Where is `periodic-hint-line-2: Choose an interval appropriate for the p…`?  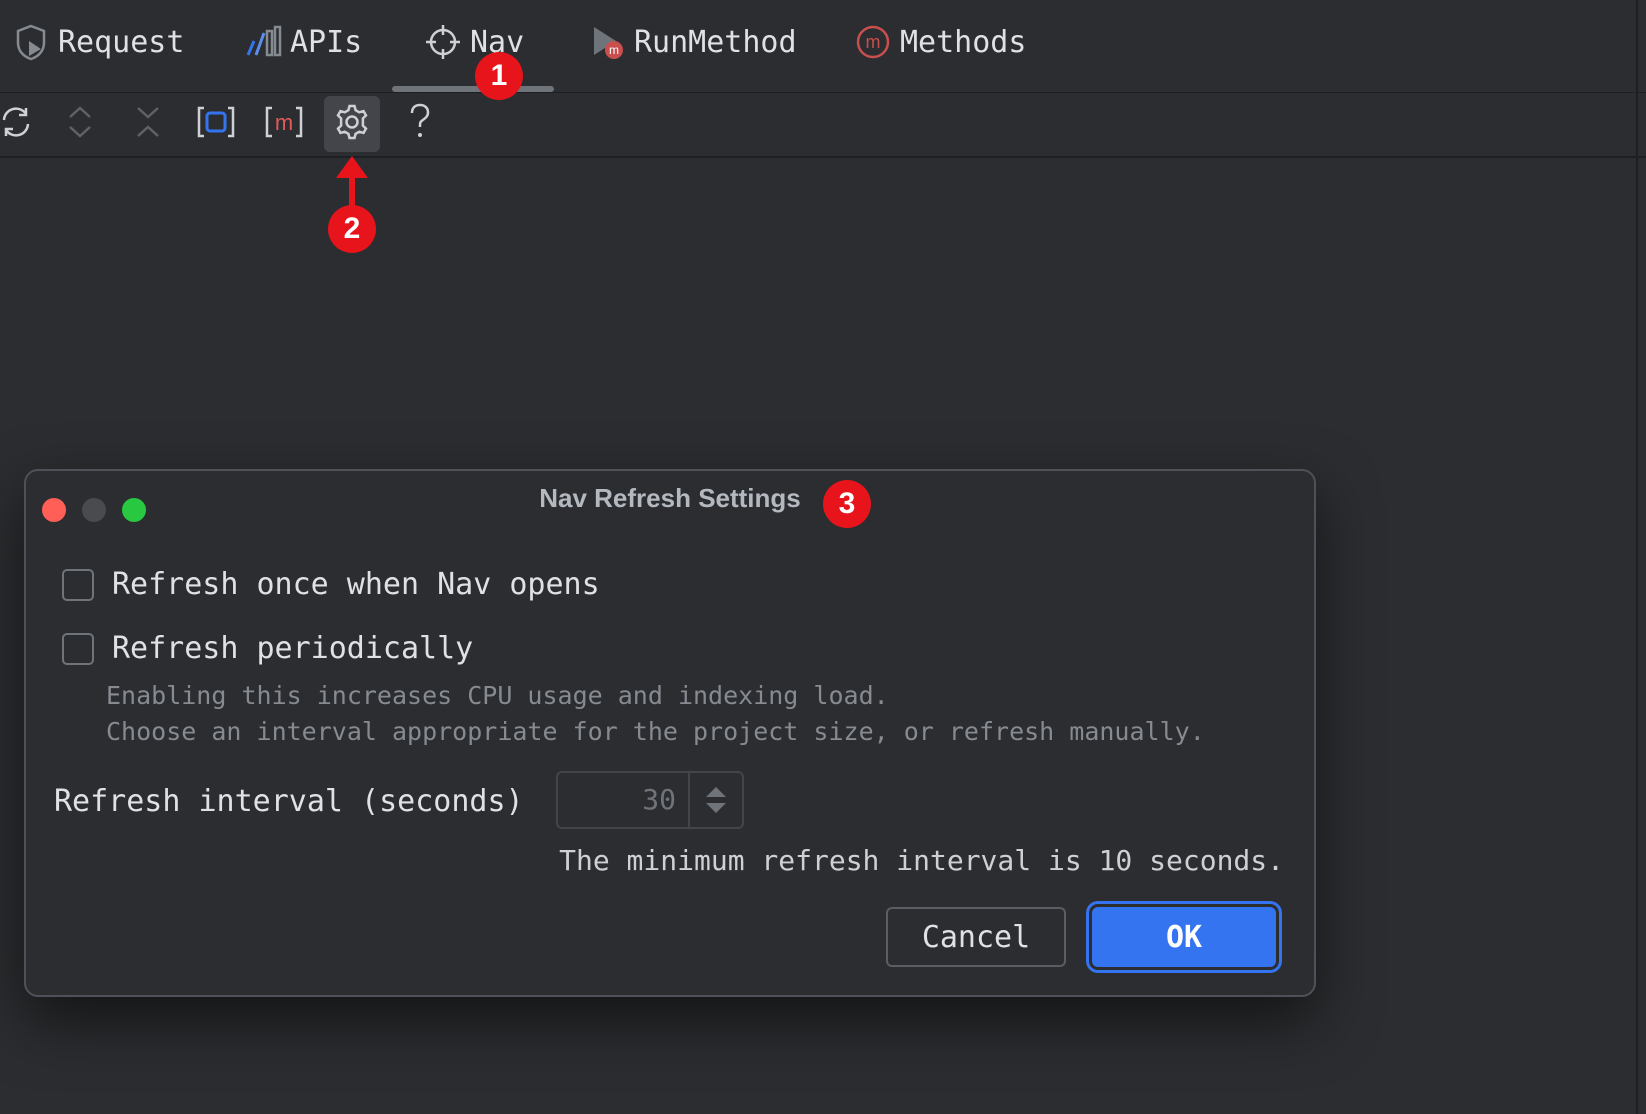
periodic-hint-line-2: Choose an interval appropriate for the p… is located at coordinates (655, 731).